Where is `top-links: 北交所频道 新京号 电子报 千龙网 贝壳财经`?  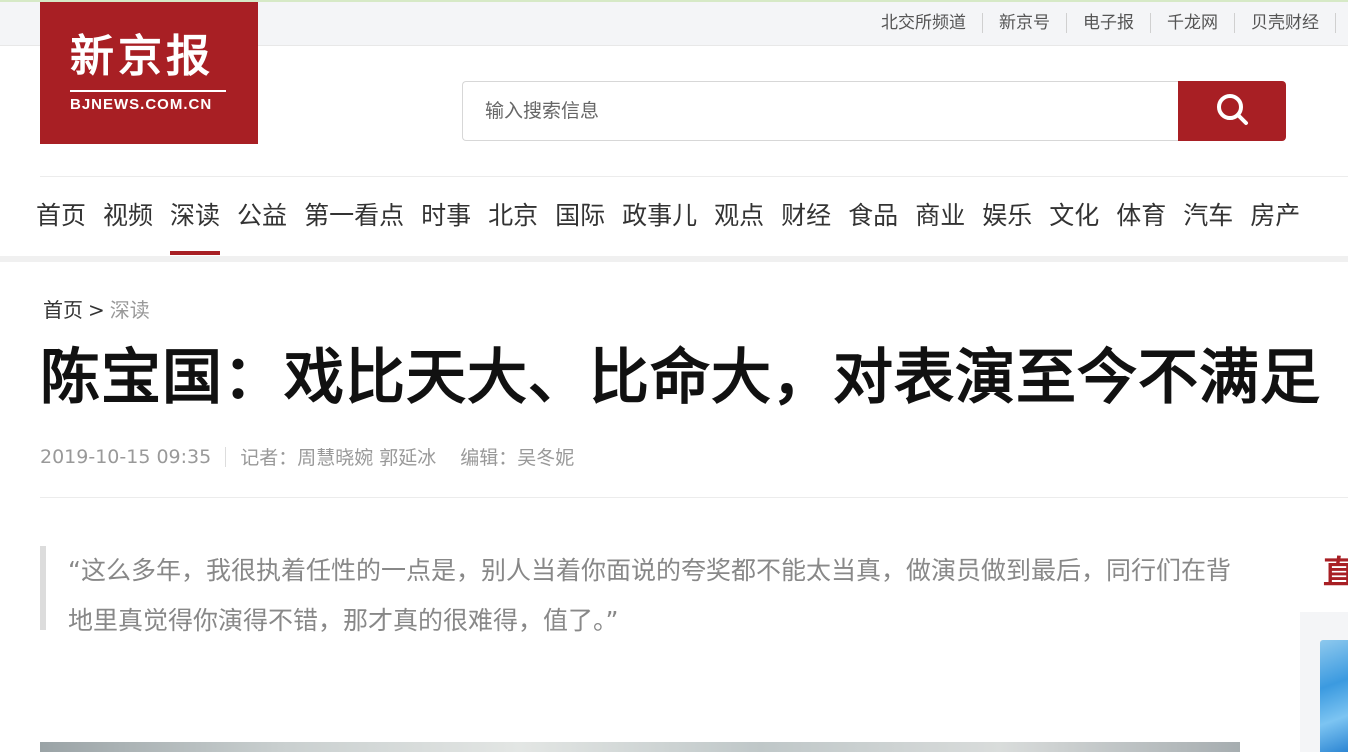
top-links: 北交所频道 新京号 电子报 千龙网 贝壳财经 is located at coordinates (1100, 23).